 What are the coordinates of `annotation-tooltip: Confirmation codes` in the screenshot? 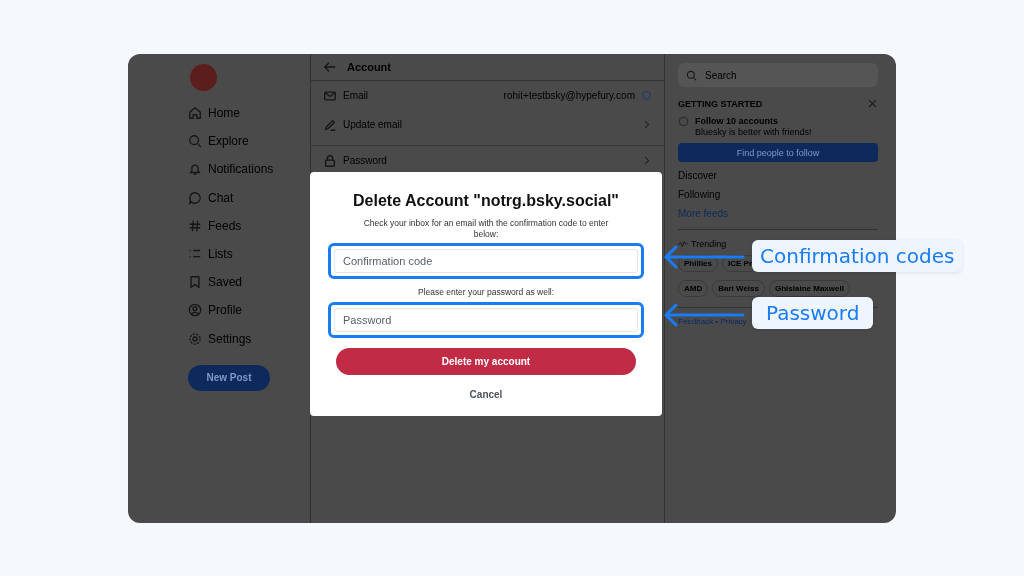 It's located at (857, 256).